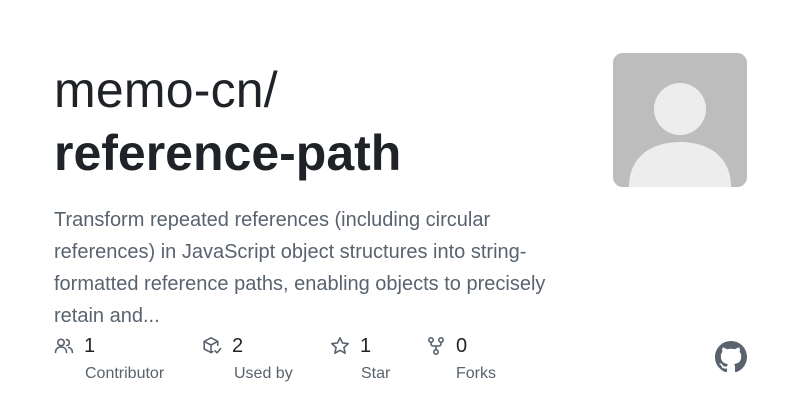 This screenshot has height=400, width=800. What do you see at coordinates (376, 373) in the screenshot?
I see `stars-label: Star` at bounding box center [376, 373].